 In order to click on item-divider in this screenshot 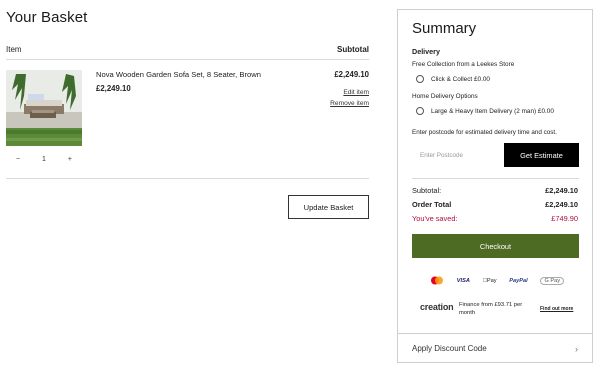, I will do `click(187, 178)`.